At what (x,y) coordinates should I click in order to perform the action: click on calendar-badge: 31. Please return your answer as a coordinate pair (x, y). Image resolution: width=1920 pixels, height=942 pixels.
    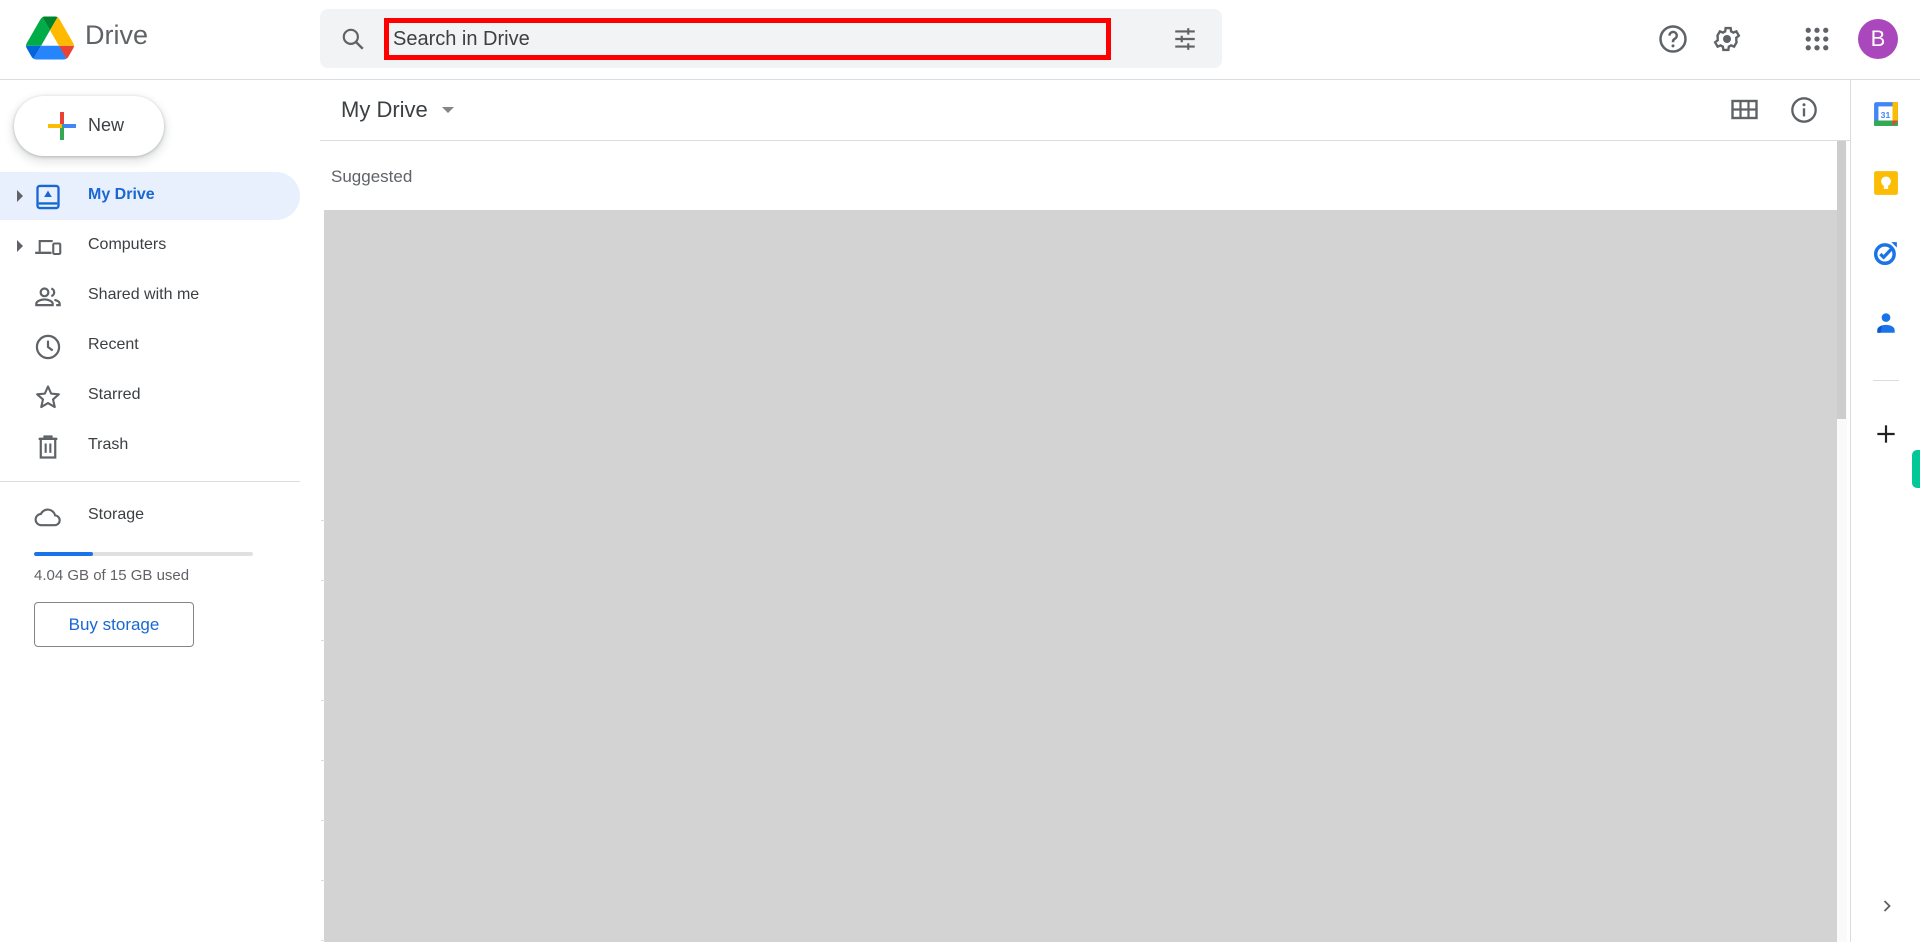
    Looking at the image, I should click on (1886, 115).